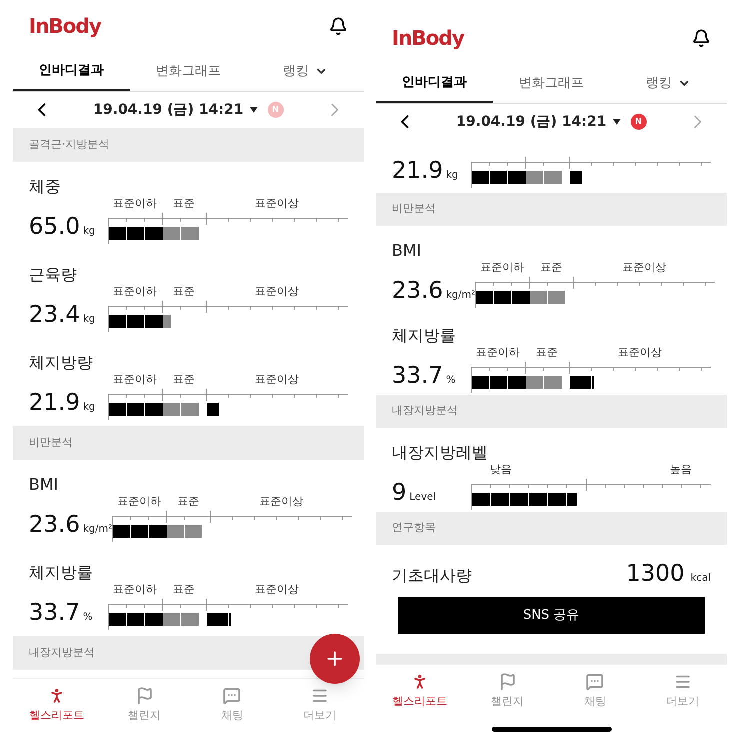  Describe the element at coordinates (681, 470) in the screenshot. I see `scale-label: 높음` at that location.